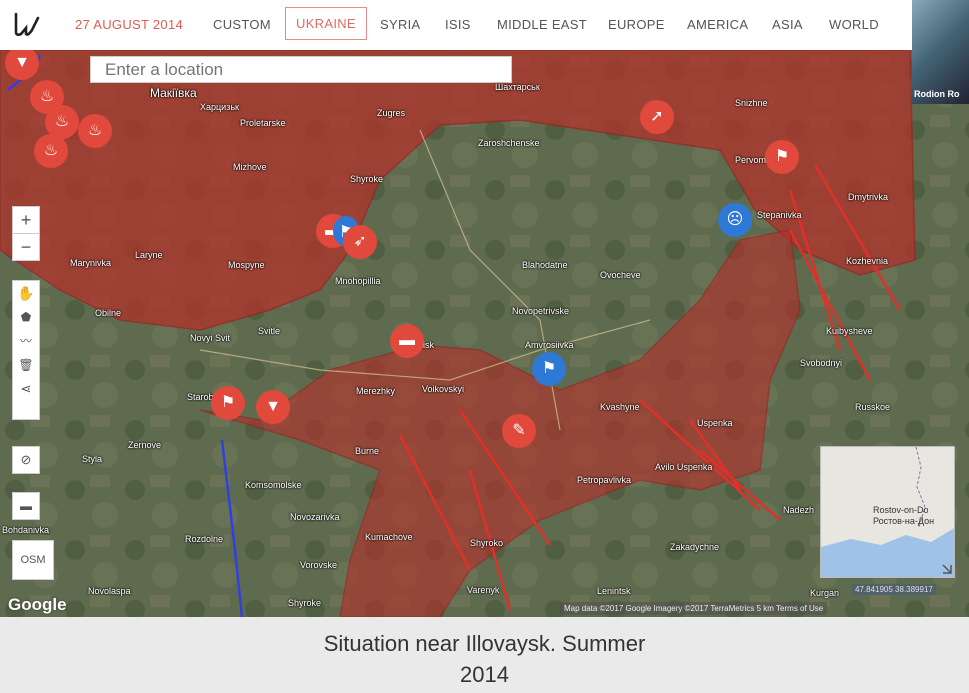  Describe the element at coordinates (400, 24) in the screenshot. I see `tab-syria: SYRIA` at that location.